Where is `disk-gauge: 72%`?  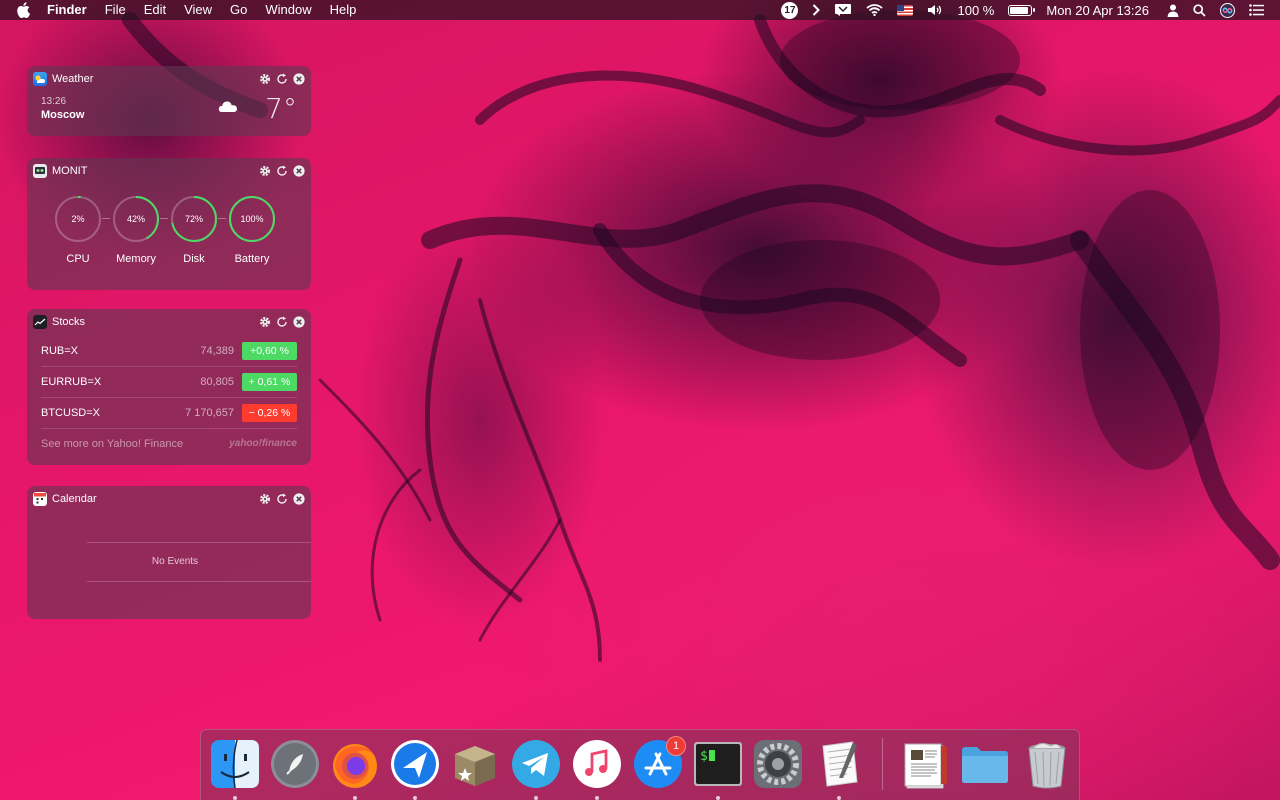
disk-gauge: 72% is located at coordinates (194, 219).